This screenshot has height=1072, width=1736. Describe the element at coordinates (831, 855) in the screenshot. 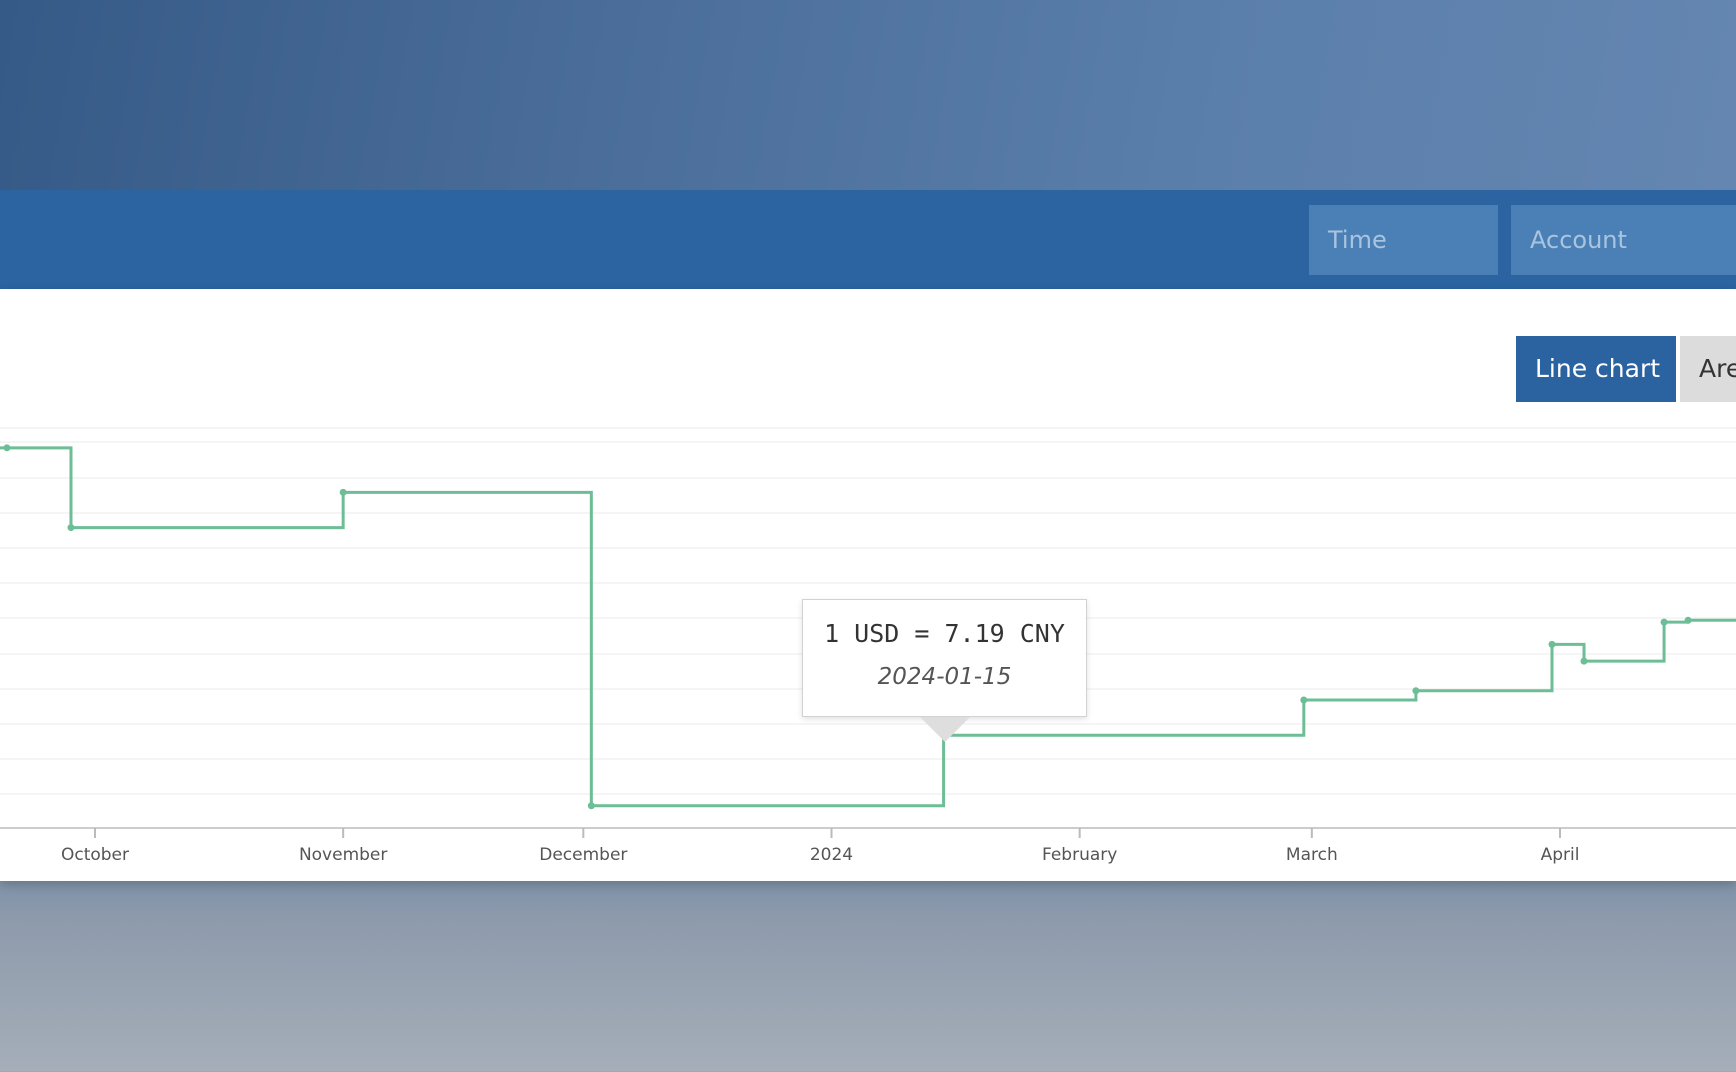

I see `x-tick-label: 2024` at that location.